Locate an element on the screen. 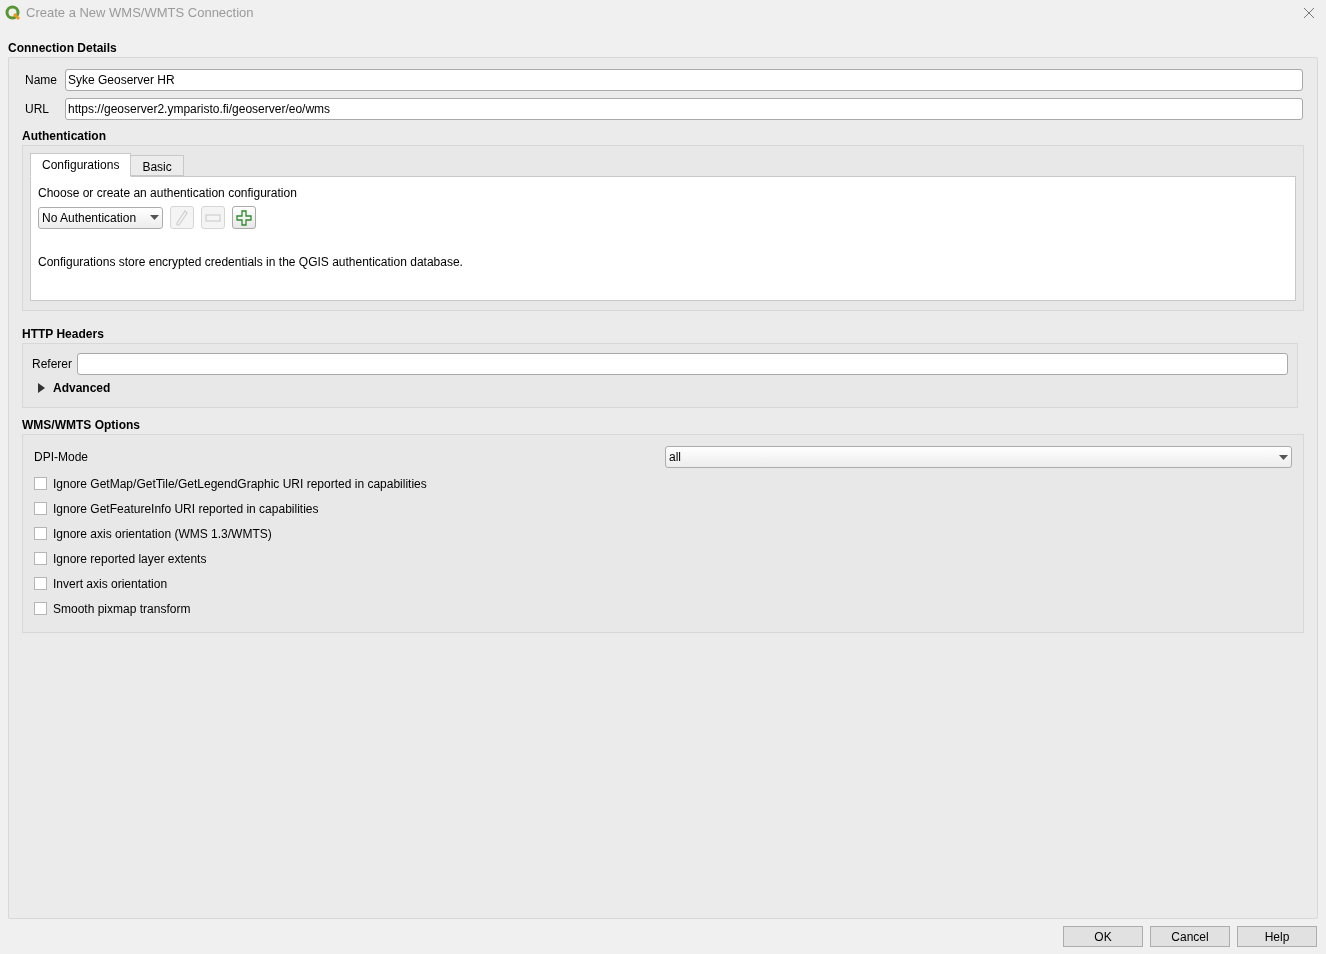 The height and width of the screenshot is (954, 1326). field-label: Referer is located at coordinates (52, 364).